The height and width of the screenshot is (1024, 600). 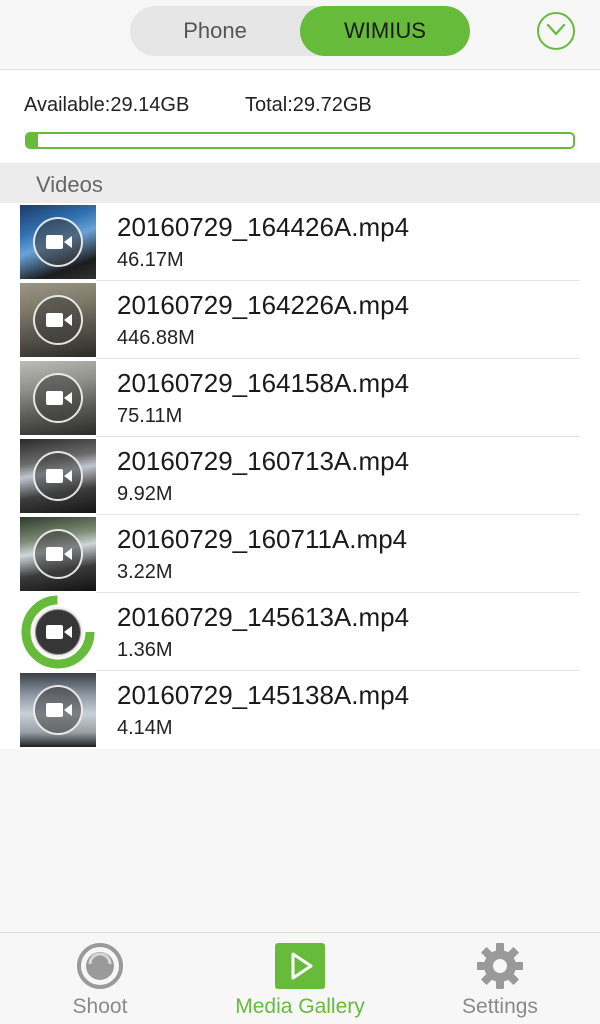 What do you see at coordinates (150, 416) in the screenshot?
I see `file-size: 75.11M` at bounding box center [150, 416].